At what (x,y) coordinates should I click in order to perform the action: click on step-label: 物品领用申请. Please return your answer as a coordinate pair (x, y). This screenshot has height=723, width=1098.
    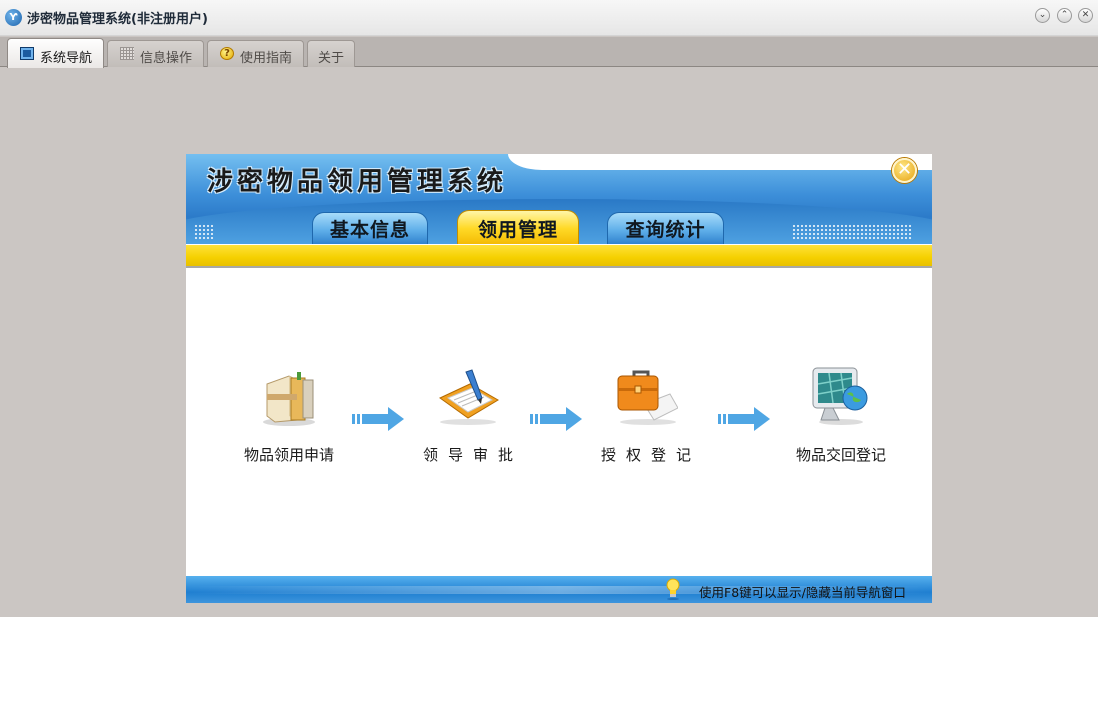
    Looking at the image, I should click on (288, 455).